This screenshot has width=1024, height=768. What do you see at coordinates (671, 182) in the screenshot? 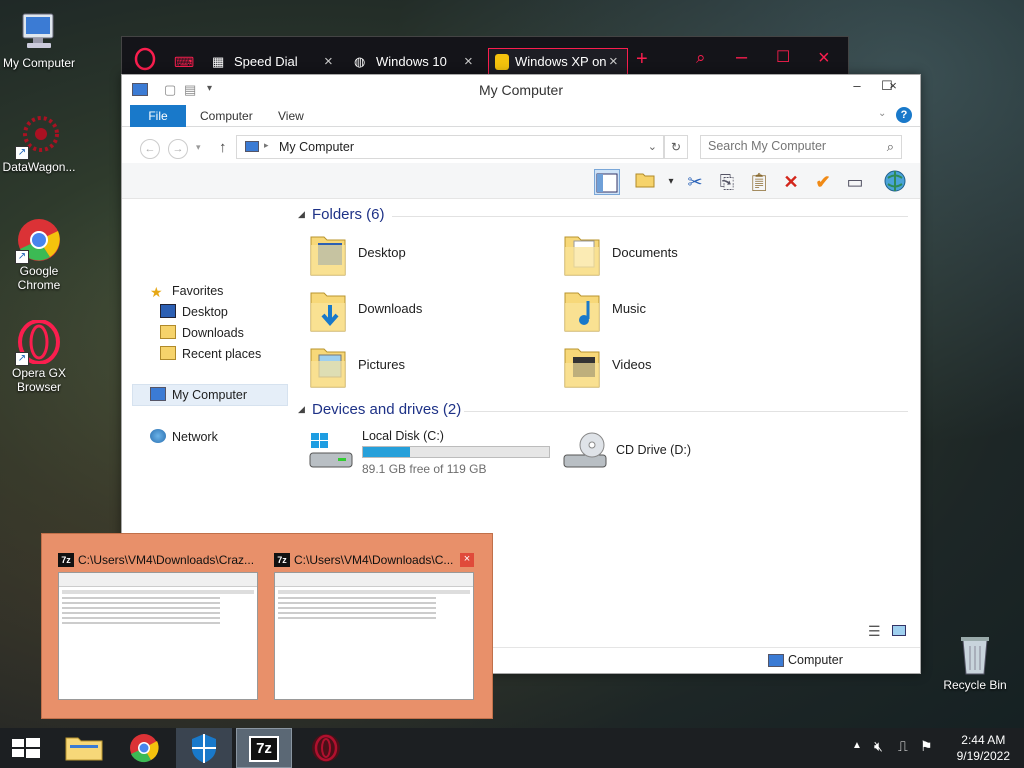
I see `dropdown-arrow-icon: ▾` at bounding box center [671, 182].